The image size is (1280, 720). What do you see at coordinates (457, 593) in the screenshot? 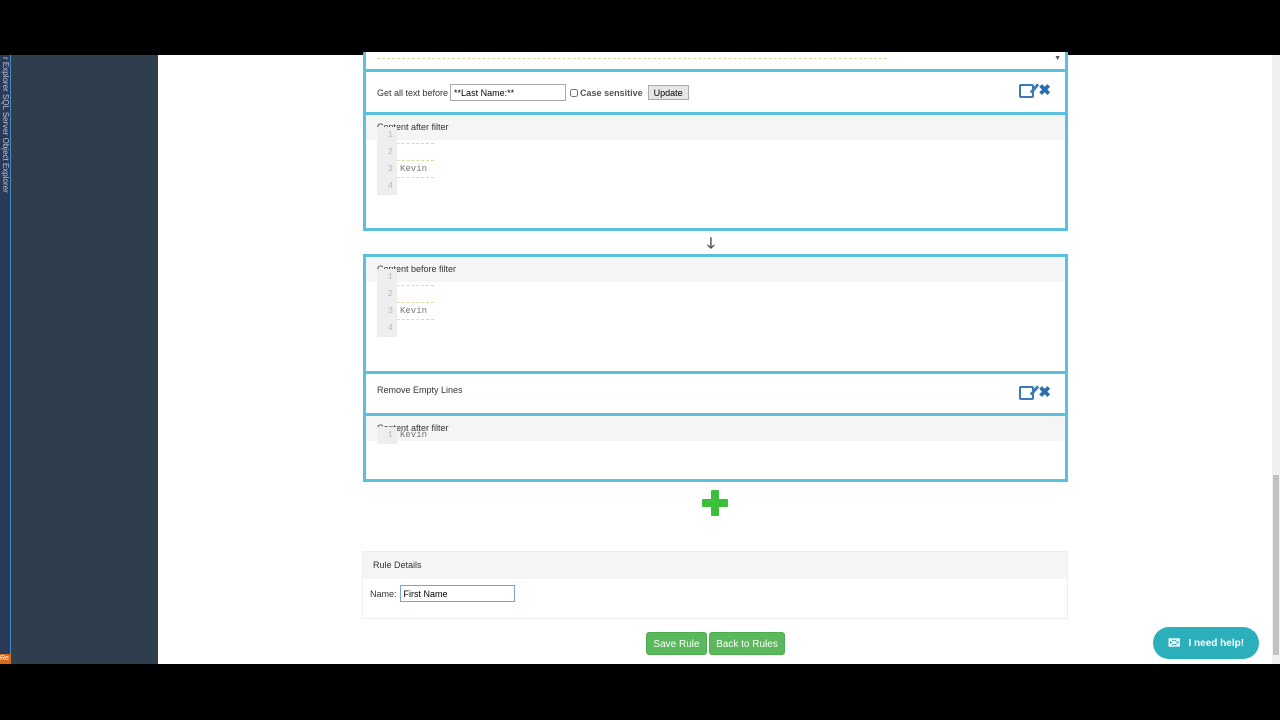
I see `rule-name-input` at bounding box center [457, 593].